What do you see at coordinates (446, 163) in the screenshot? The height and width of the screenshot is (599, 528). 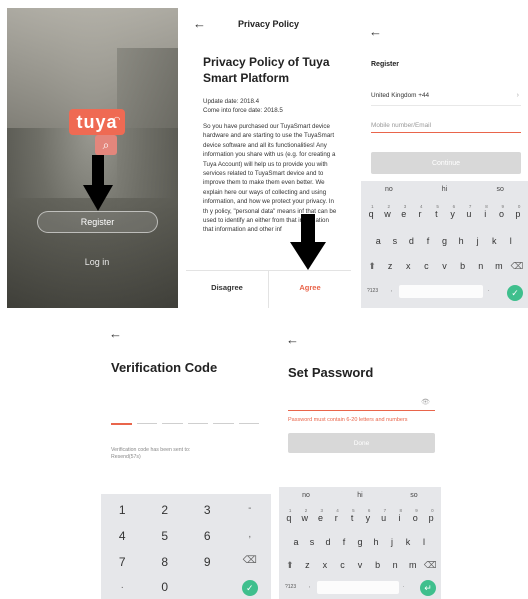 I see `continue-button: Continue` at bounding box center [446, 163].